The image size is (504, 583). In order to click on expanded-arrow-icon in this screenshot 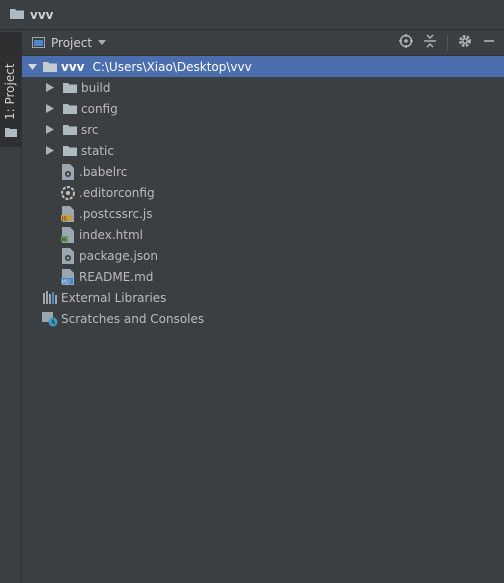, I will do `click(32, 67)`.